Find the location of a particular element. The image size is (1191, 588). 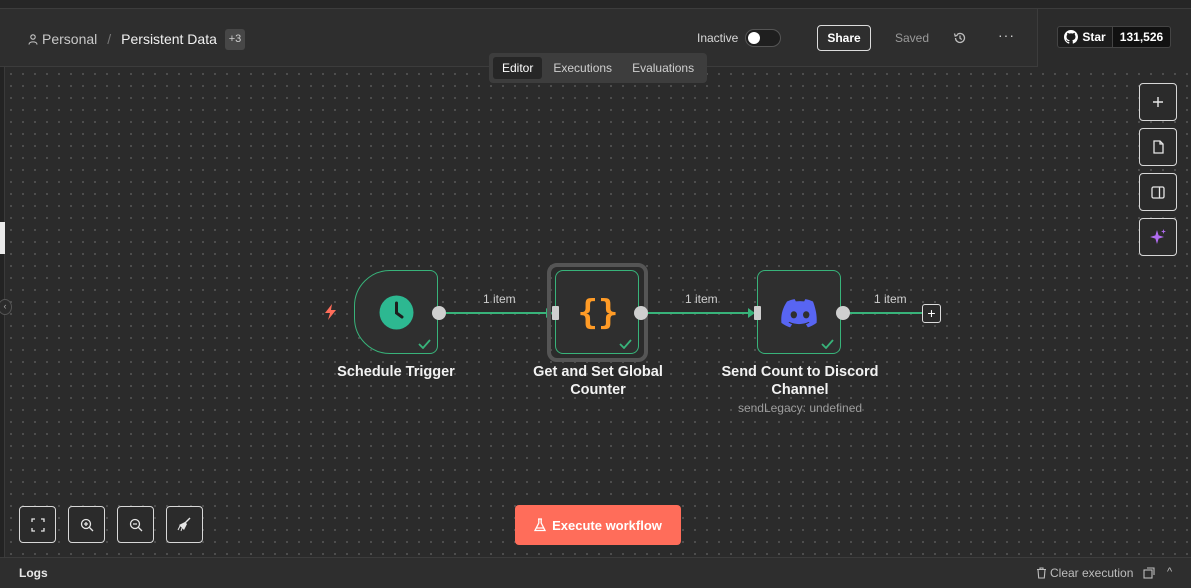

trigger-bolt-icon is located at coordinates (330, 312).